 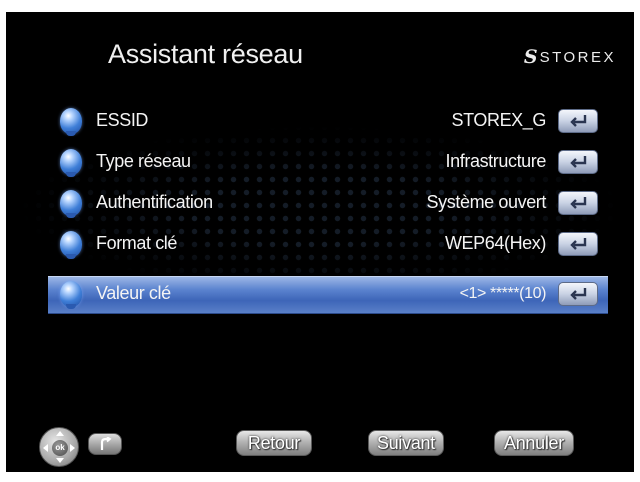 I want to click on annuler-button: Annuler, so click(x=534, y=443).